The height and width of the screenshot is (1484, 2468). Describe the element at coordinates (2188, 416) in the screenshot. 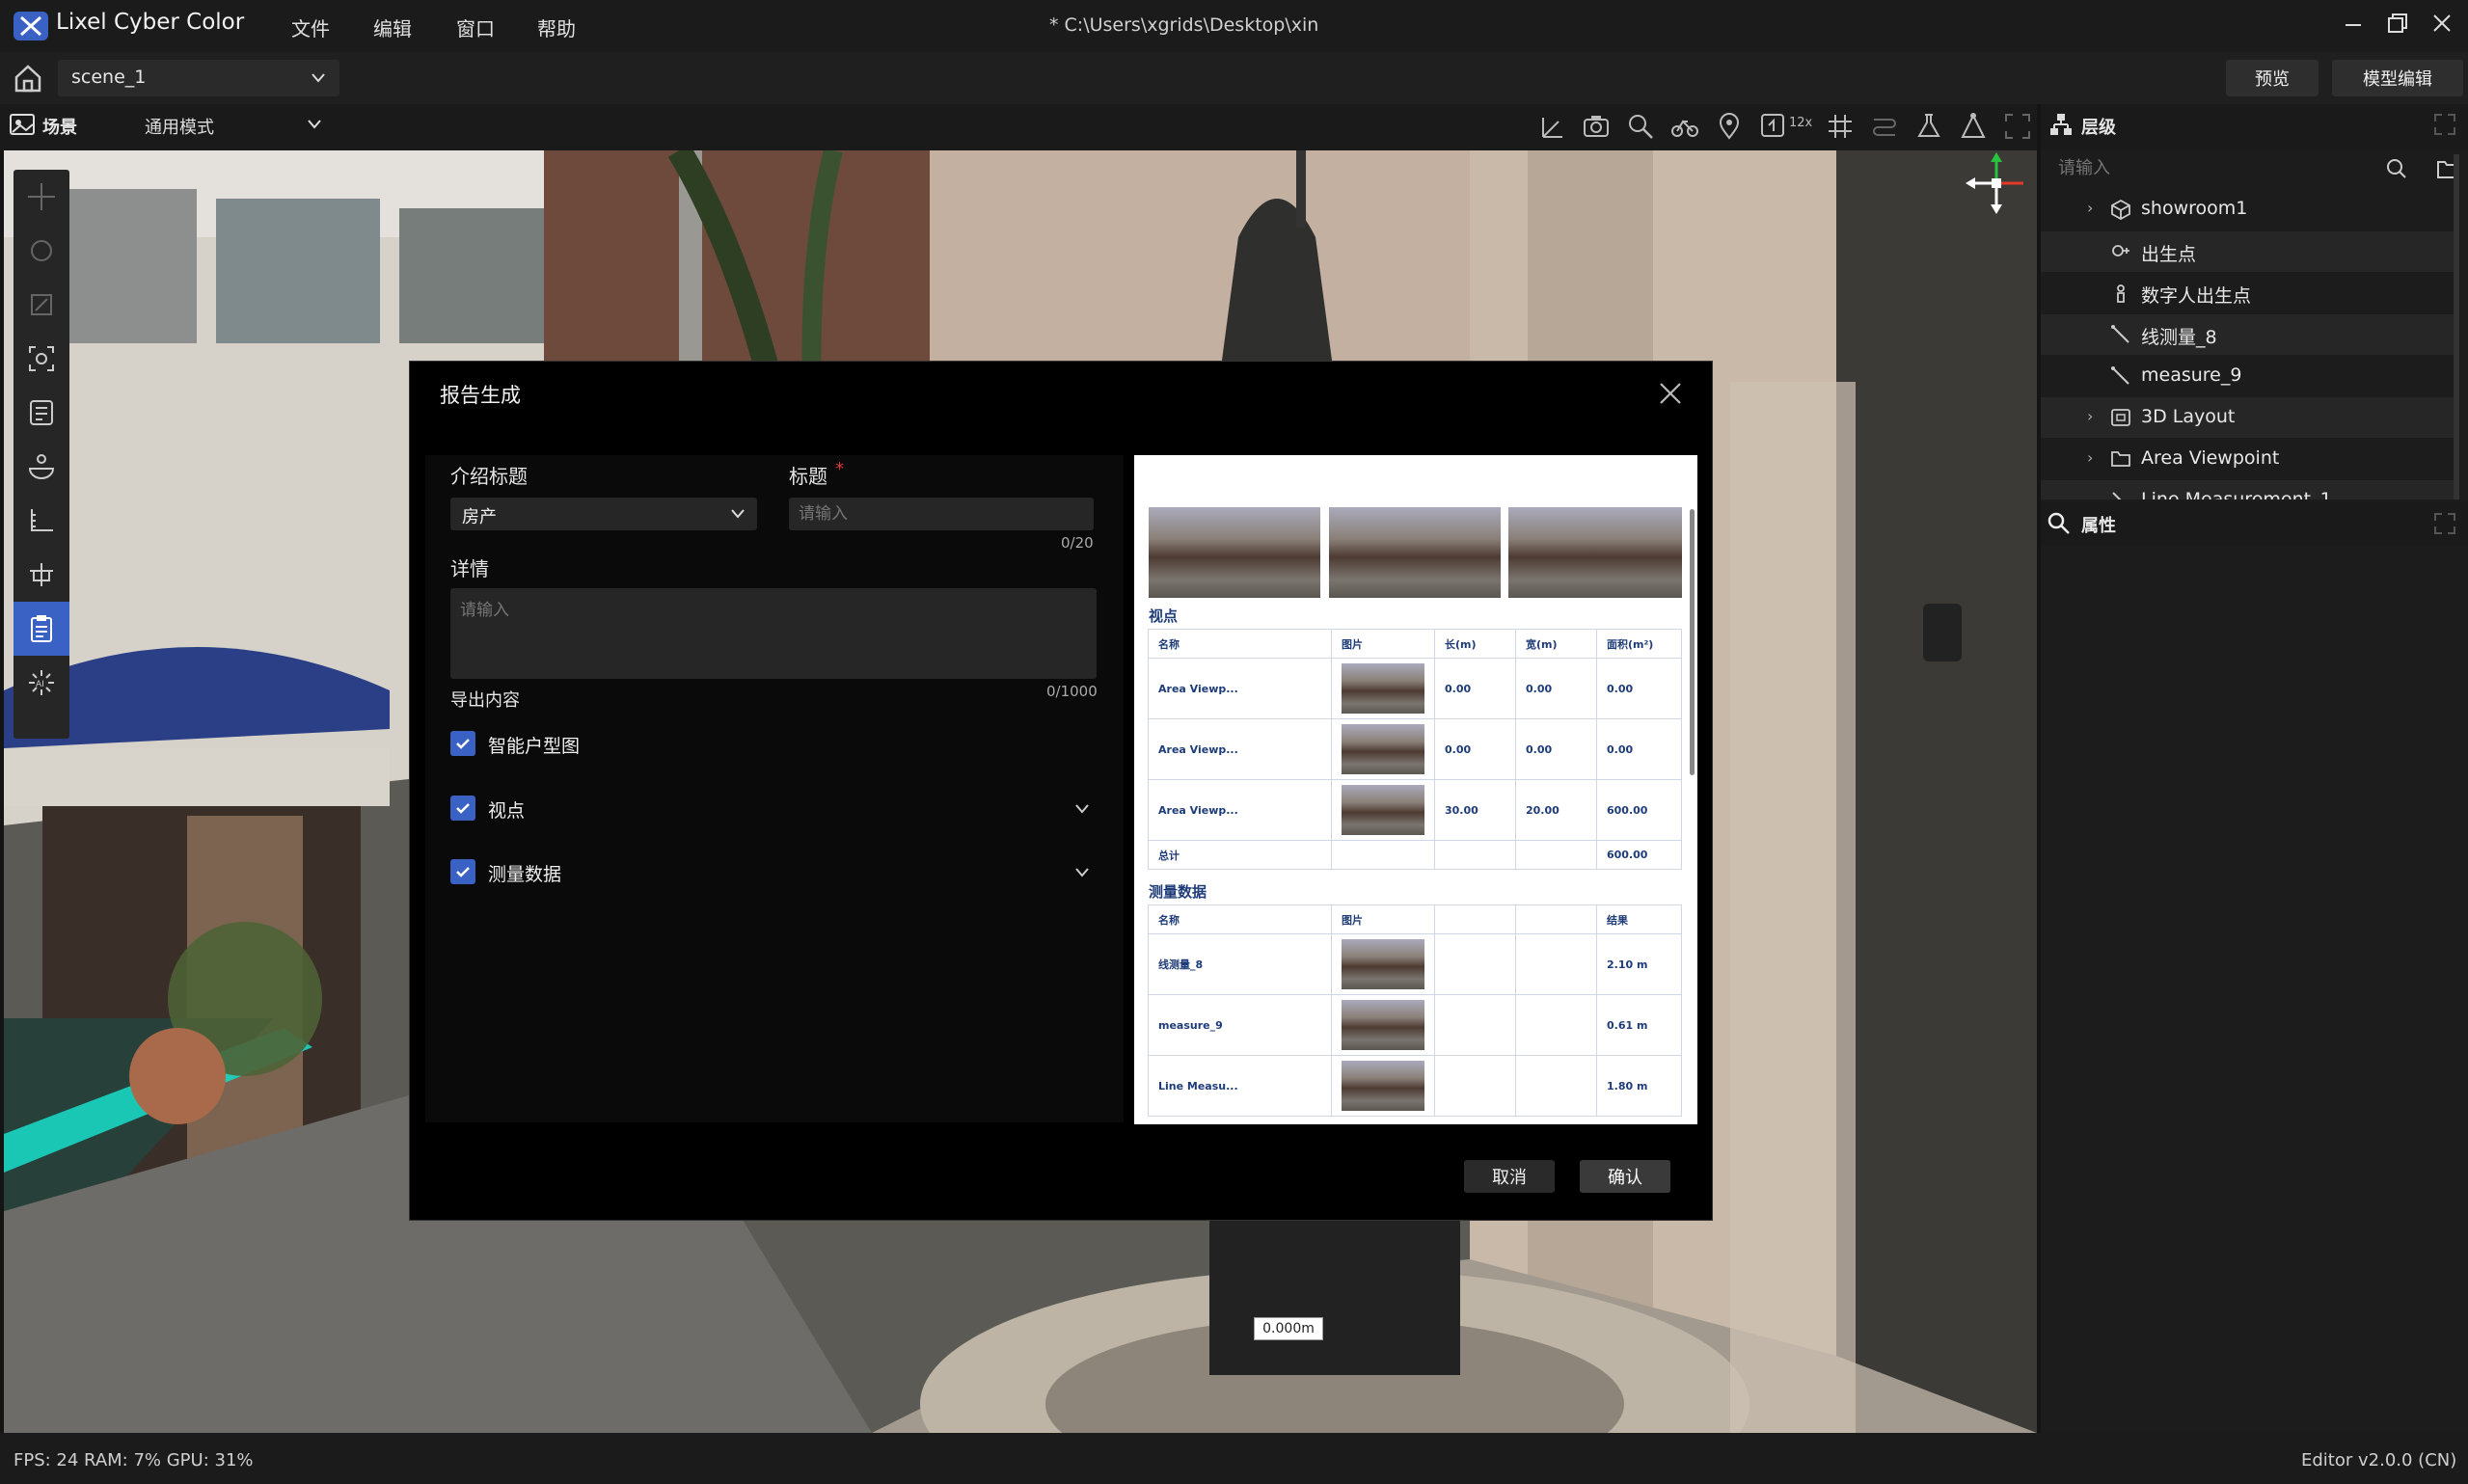

I see `tree-item-label: 3D Layout` at that location.